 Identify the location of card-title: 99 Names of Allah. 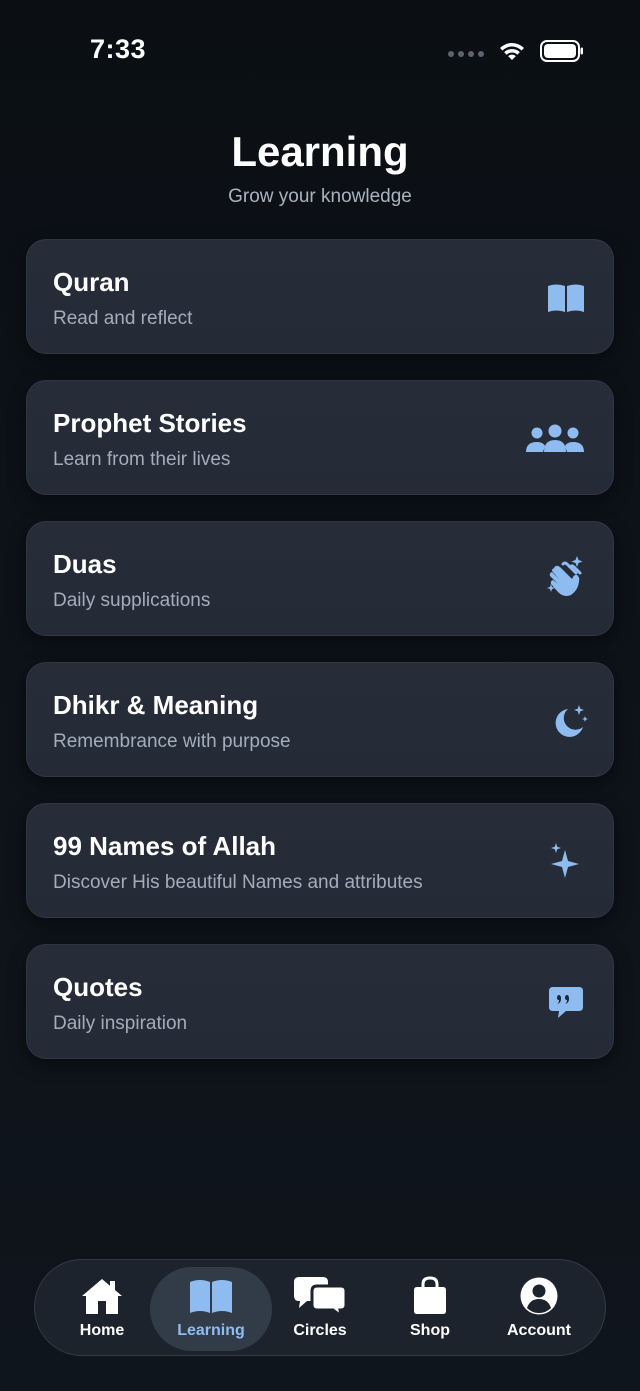
(165, 846).